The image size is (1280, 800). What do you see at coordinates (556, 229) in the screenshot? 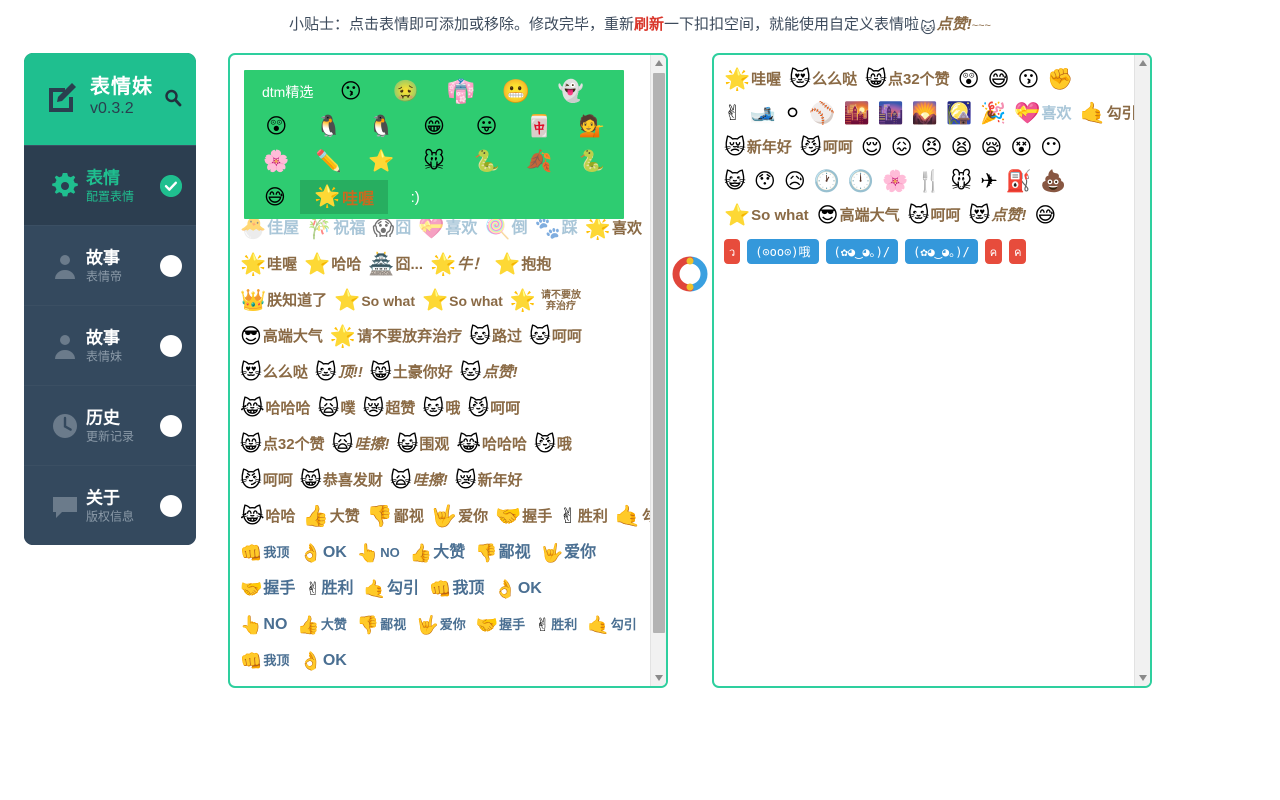
I see `emoji-item: 🐾 踩` at bounding box center [556, 229].